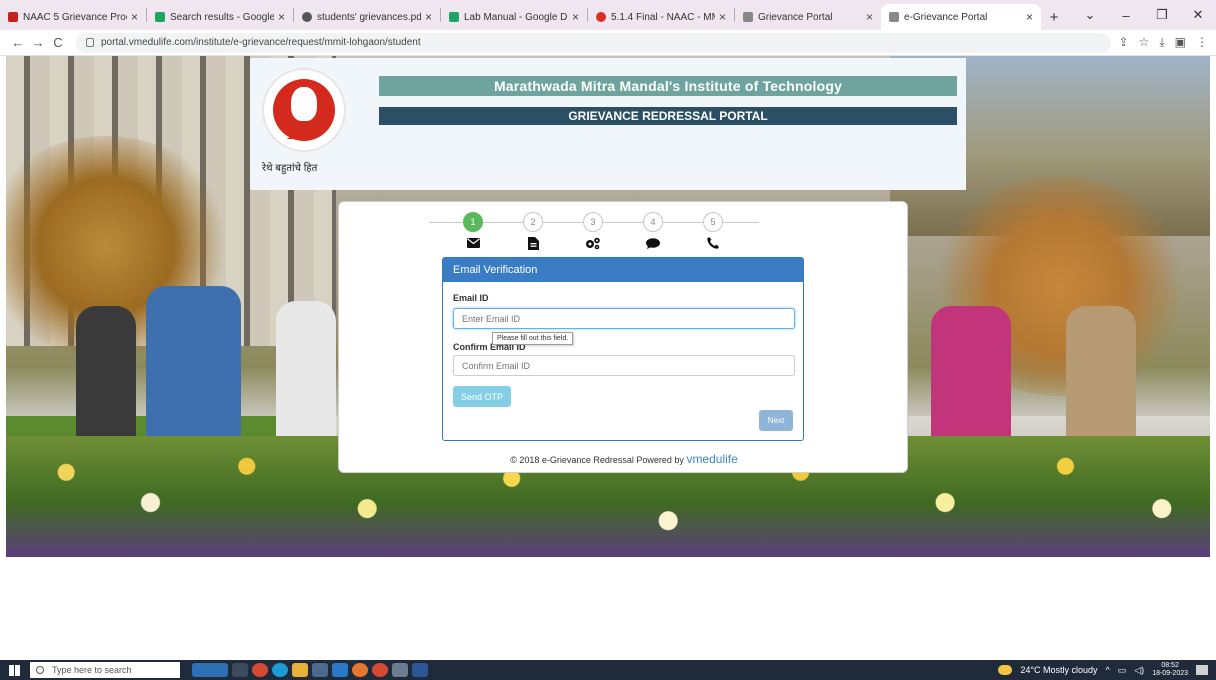 The width and height of the screenshot is (1216, 680). I want to click on share-icon: ⇪, so click(1124, 42).